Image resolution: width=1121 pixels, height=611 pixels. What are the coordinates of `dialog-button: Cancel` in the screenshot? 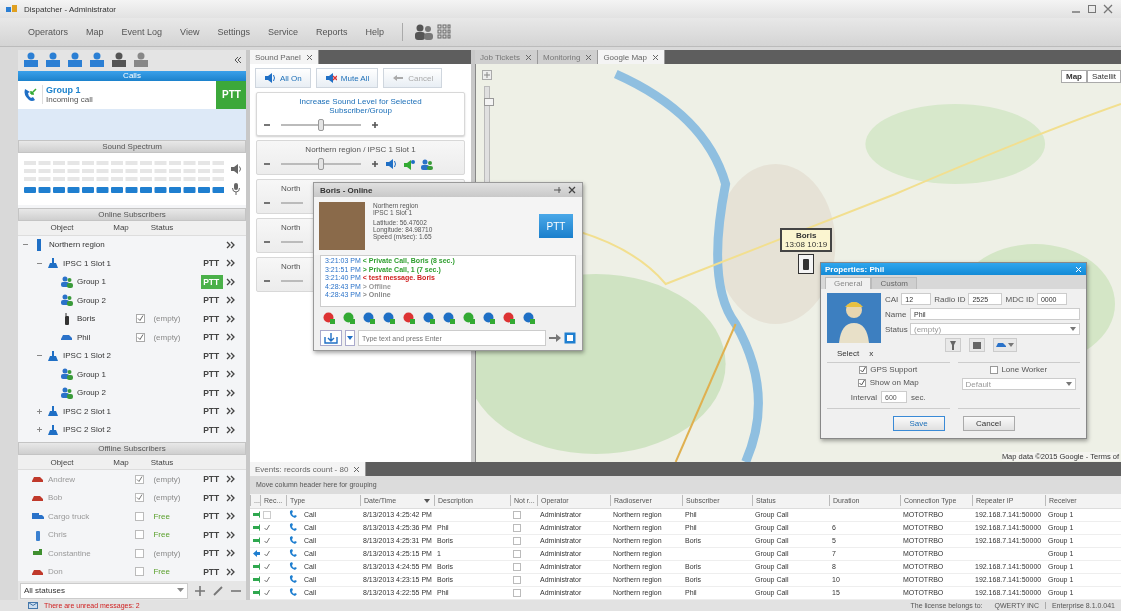 It's located at (988, 423).